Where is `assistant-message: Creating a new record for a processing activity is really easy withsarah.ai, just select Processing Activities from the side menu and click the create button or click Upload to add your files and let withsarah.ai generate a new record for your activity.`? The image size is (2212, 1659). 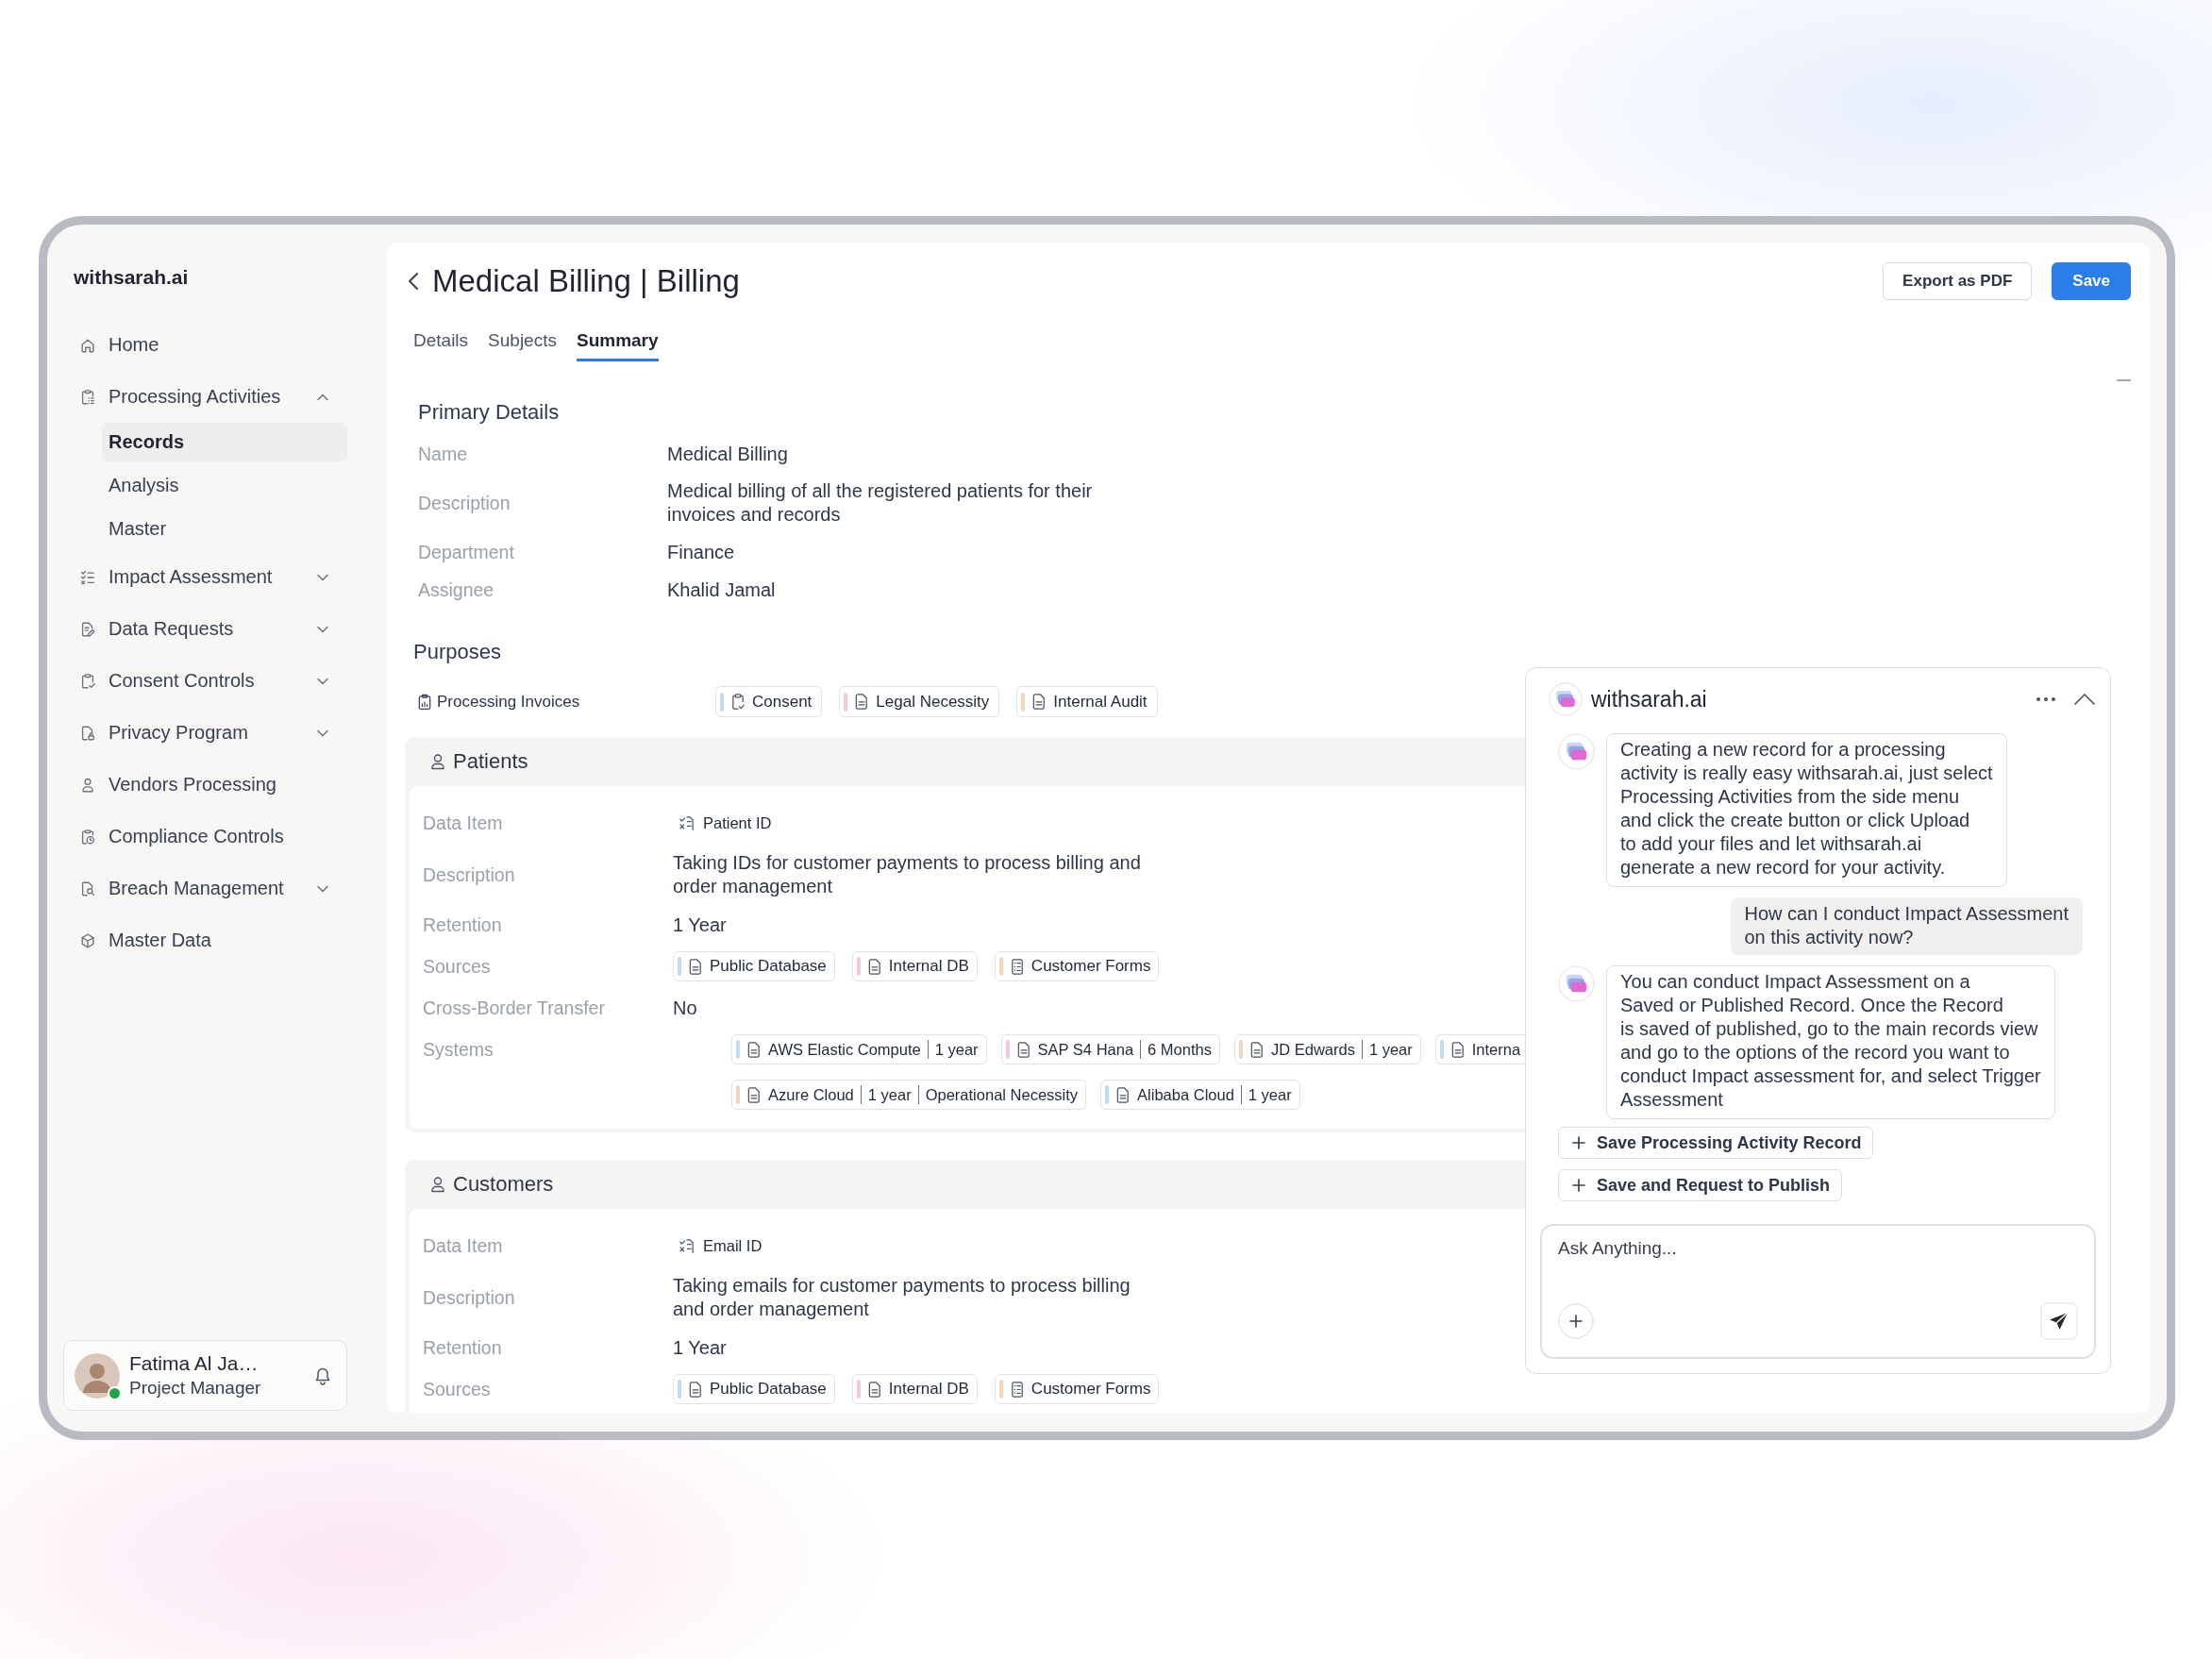
assistant-message: Creating a new record for a processing activity is really easy withsarah.ai, just select Processing Activities from the side menu and click the create button or click Upload to add your files and let withsarah.ai generate a new record for your activity. is located at coordinates (1807, 810).